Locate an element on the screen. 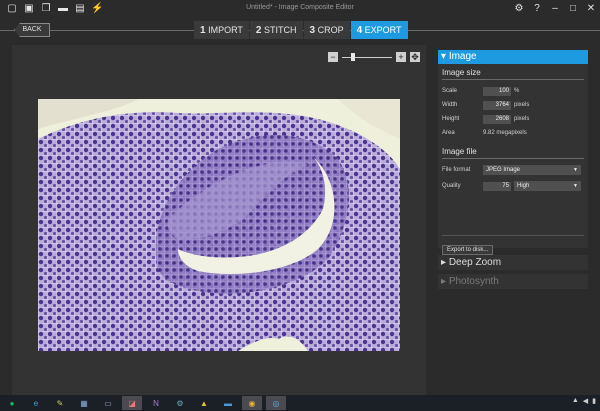 The height and width of the screenshot is (411, 600). close-button: ✕ is located at coordinates (591, 9).